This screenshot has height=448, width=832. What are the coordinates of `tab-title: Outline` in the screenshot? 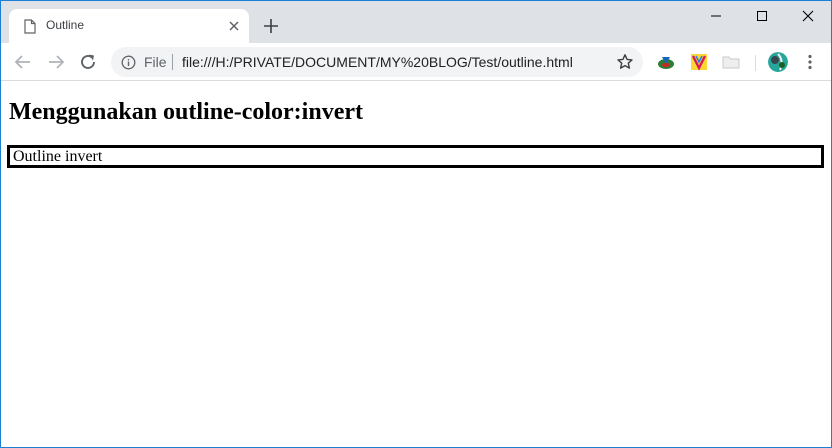 It's located at (65, 25).